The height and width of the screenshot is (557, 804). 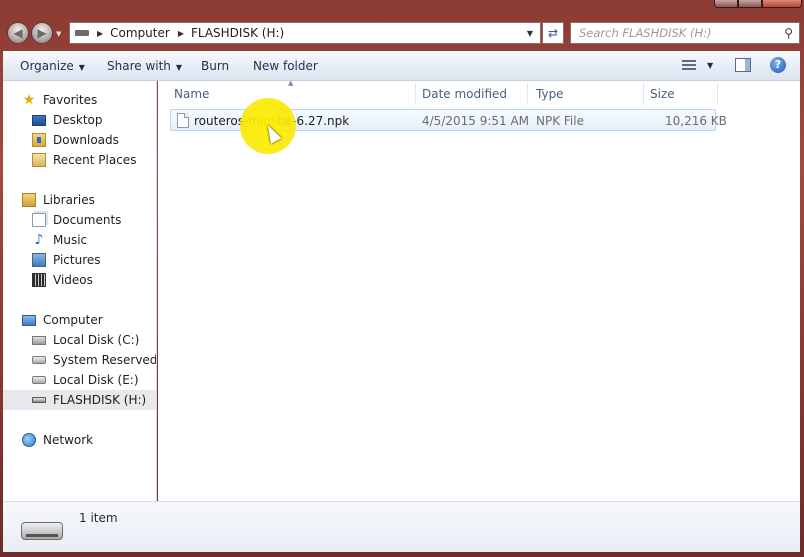 What do you see at coordinates (73, 280) in the screenshot?
I see `sidebar-label: Videos` at bounding box center [73, 280].